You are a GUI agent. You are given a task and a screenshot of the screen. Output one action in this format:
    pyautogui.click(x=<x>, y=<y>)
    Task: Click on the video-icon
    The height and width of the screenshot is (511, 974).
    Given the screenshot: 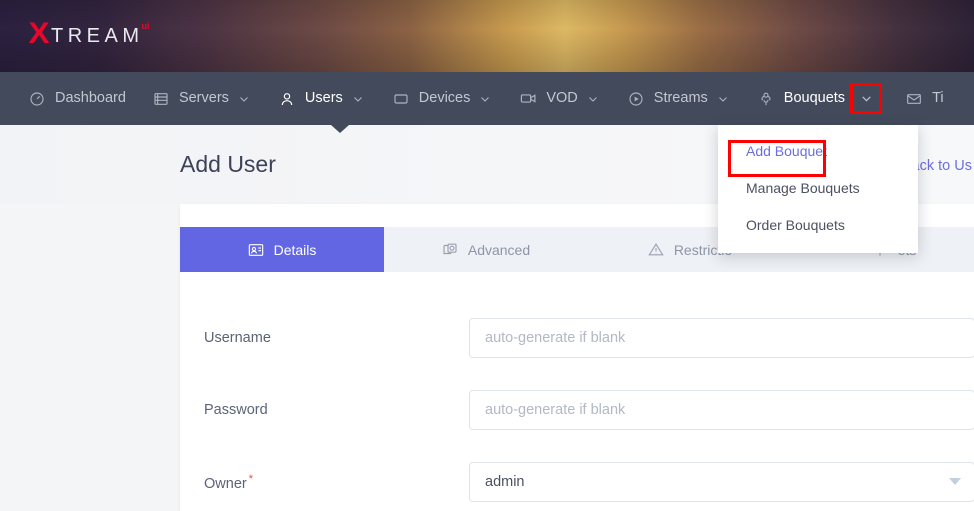 What is the action you would take?
    pyautogui.click(x=528, y=99)
    